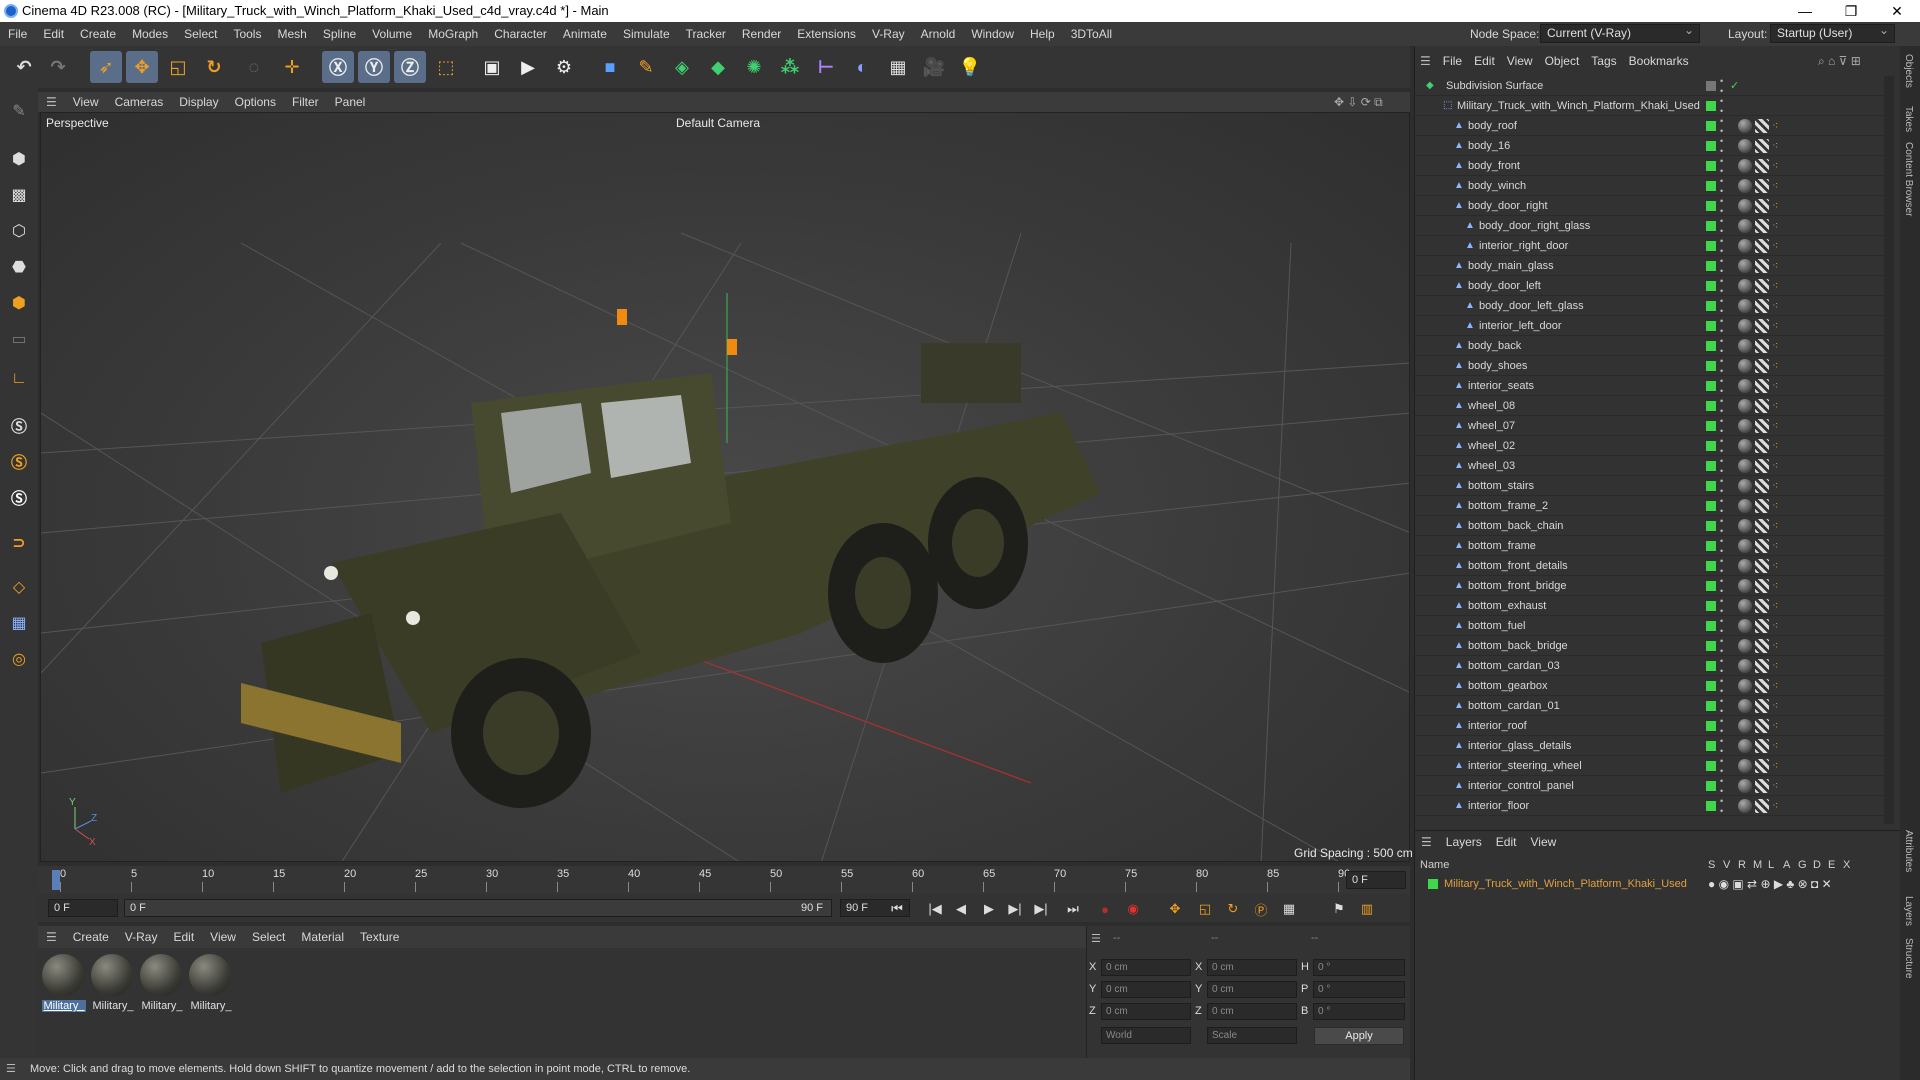 This screenshot has height=1080, width=1920. What do you see at coordinates (291, 34) in the screenshot?
I see `menu-mesh: Mesh` at bounding box center [291, 34].